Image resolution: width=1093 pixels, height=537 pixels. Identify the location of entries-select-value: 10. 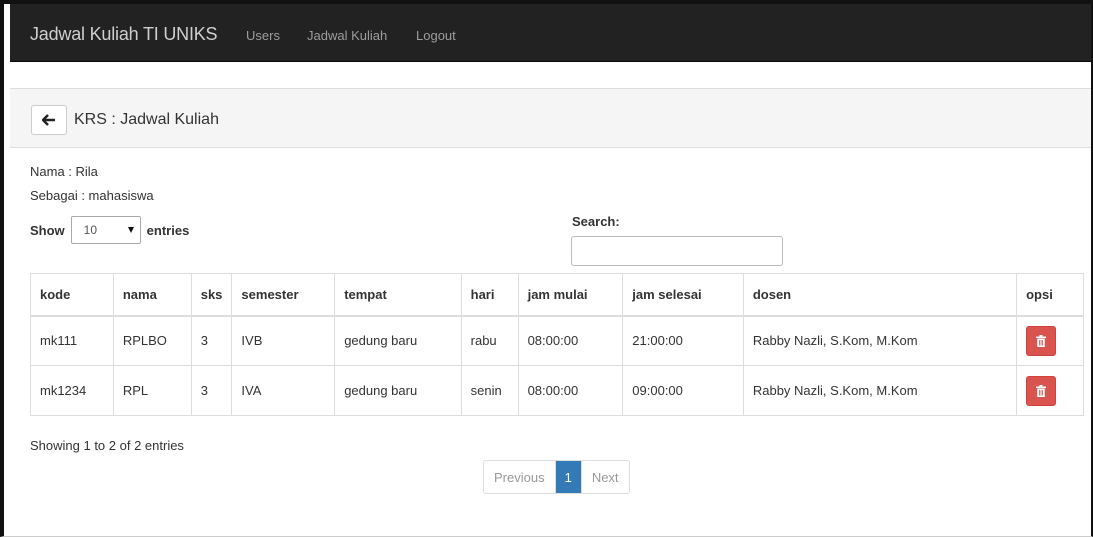
(90, 230).